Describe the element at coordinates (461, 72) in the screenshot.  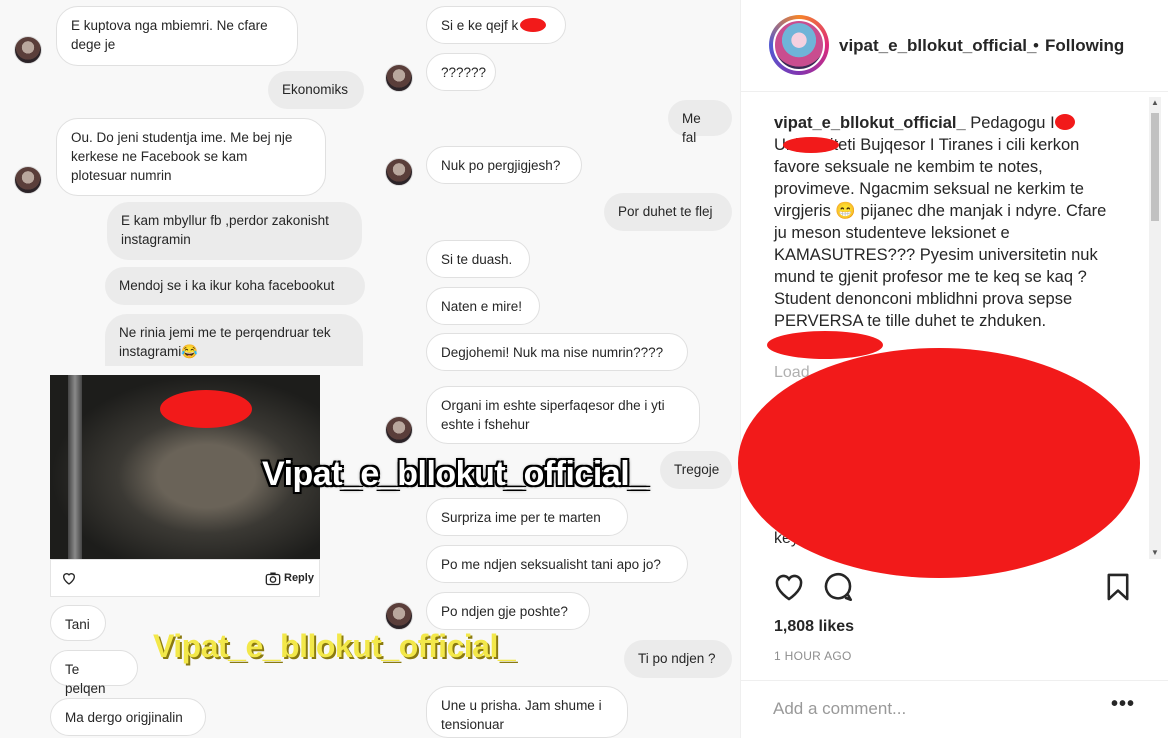
I see `chat-message: ??????` at that location.